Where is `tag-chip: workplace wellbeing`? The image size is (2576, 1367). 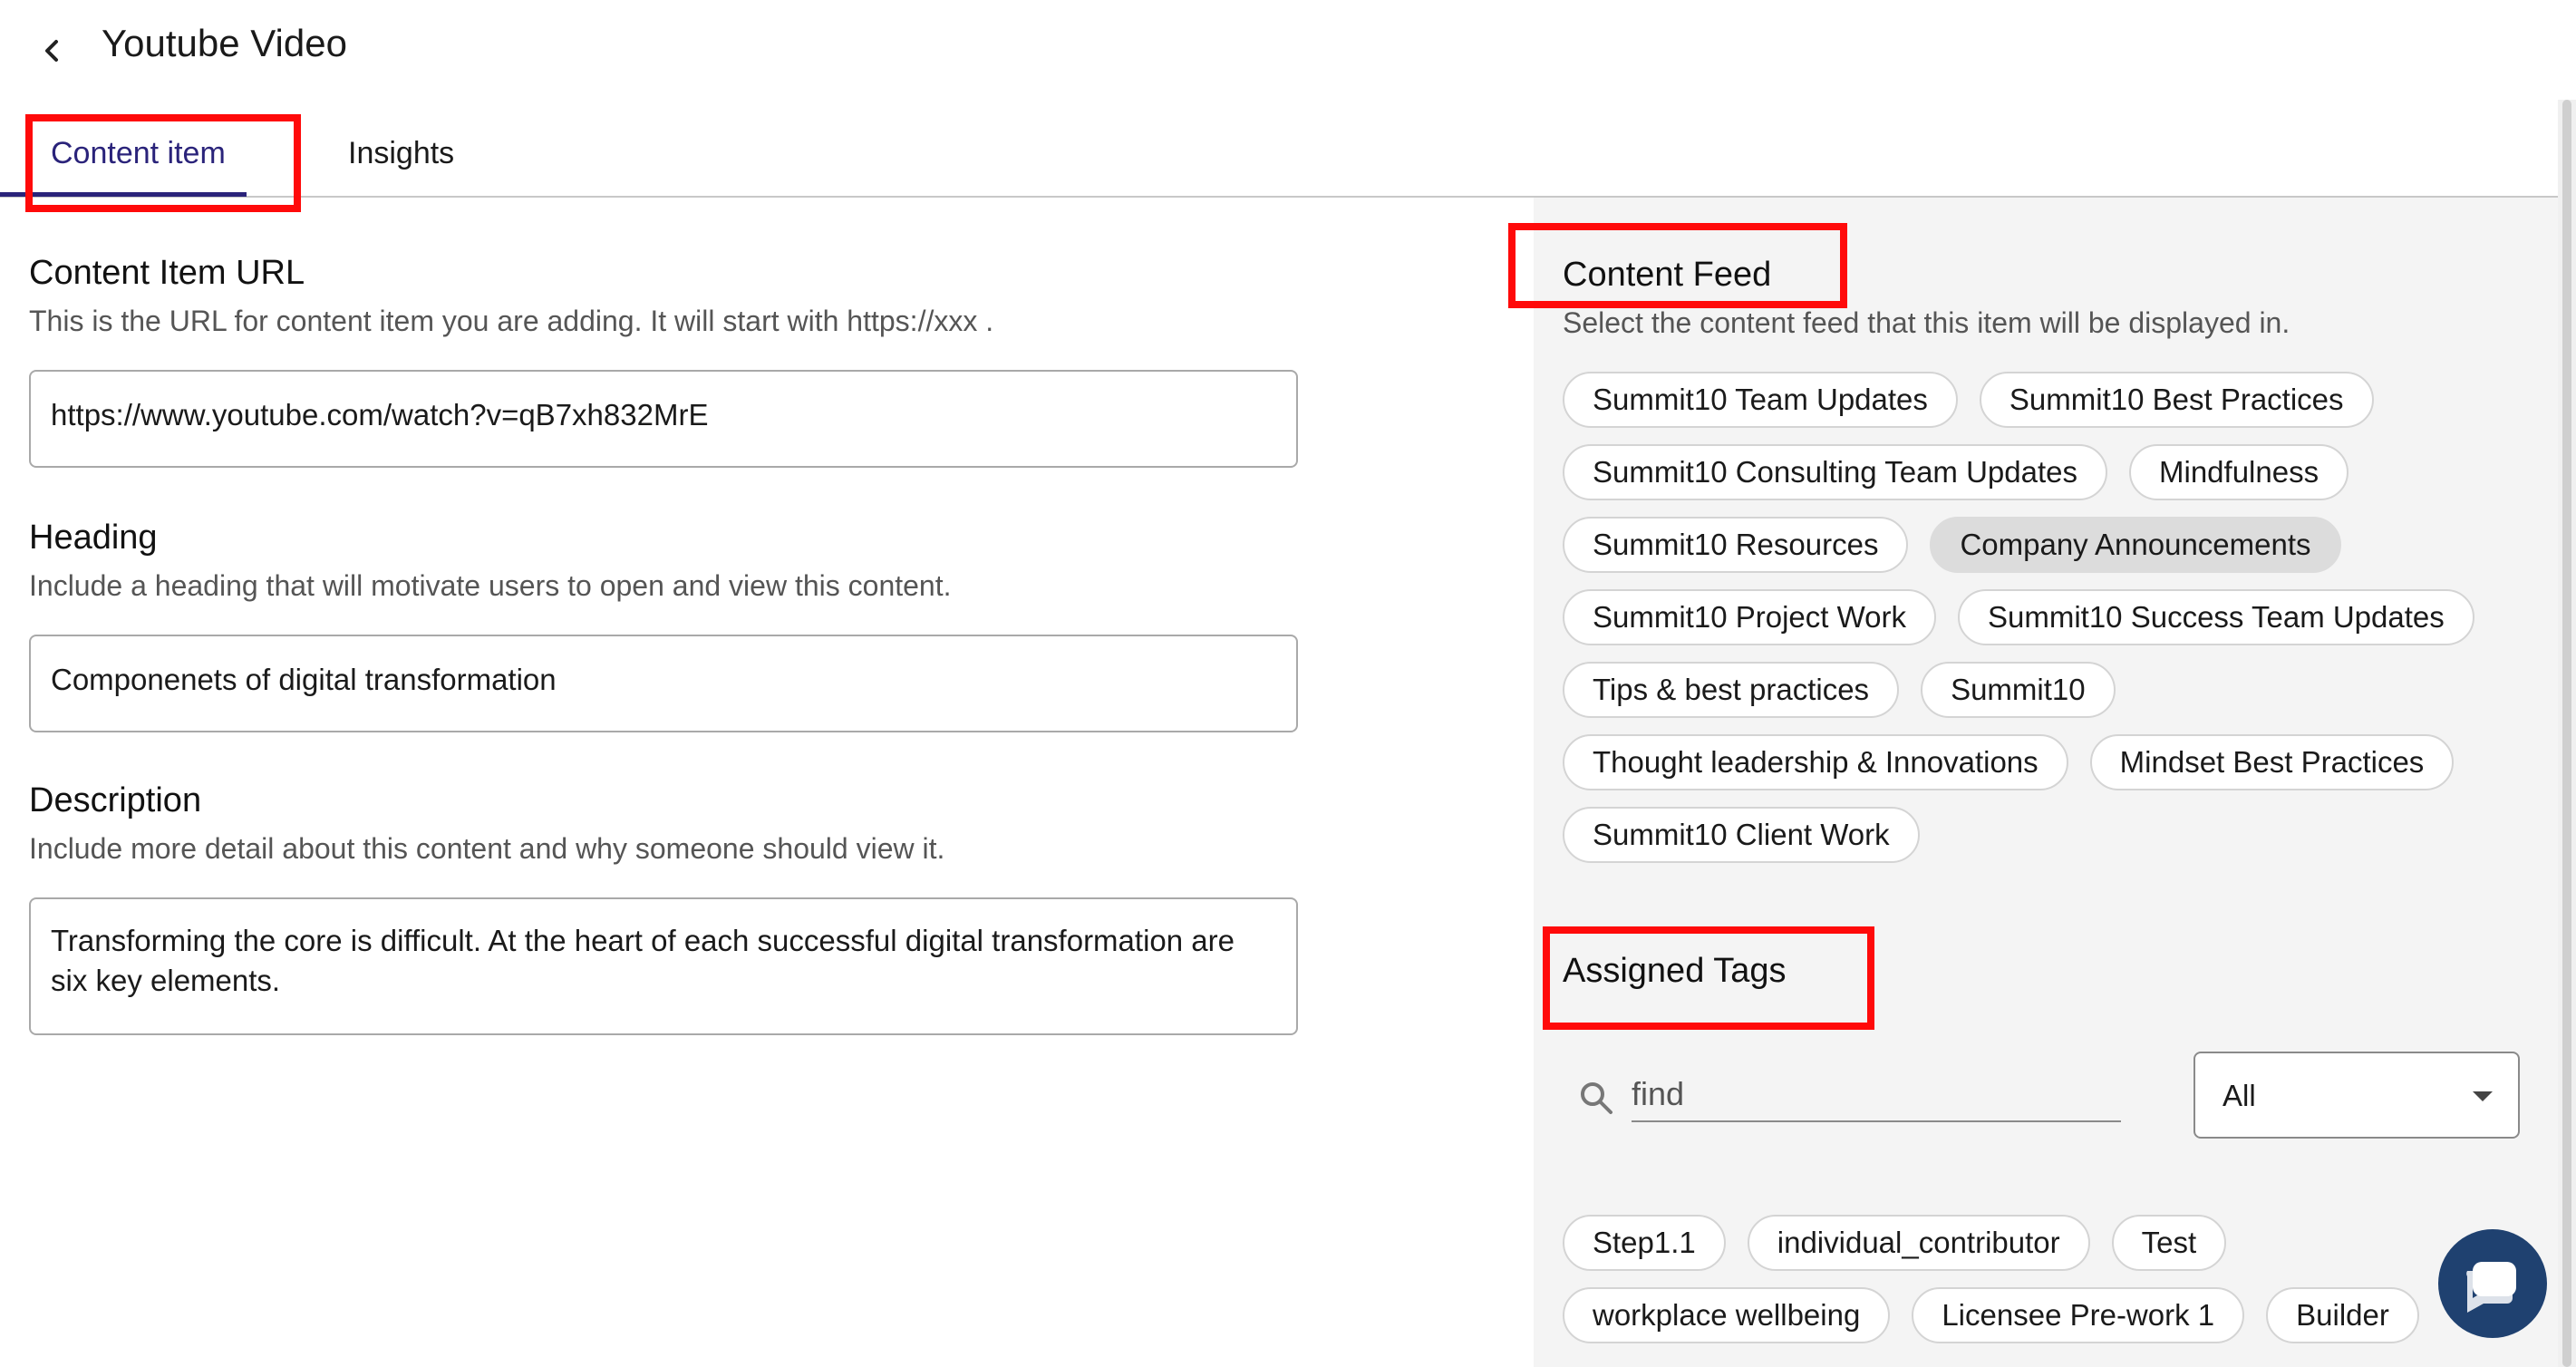
tag-chip: workplace wellbeing is located at coordinates (1727, 1315).